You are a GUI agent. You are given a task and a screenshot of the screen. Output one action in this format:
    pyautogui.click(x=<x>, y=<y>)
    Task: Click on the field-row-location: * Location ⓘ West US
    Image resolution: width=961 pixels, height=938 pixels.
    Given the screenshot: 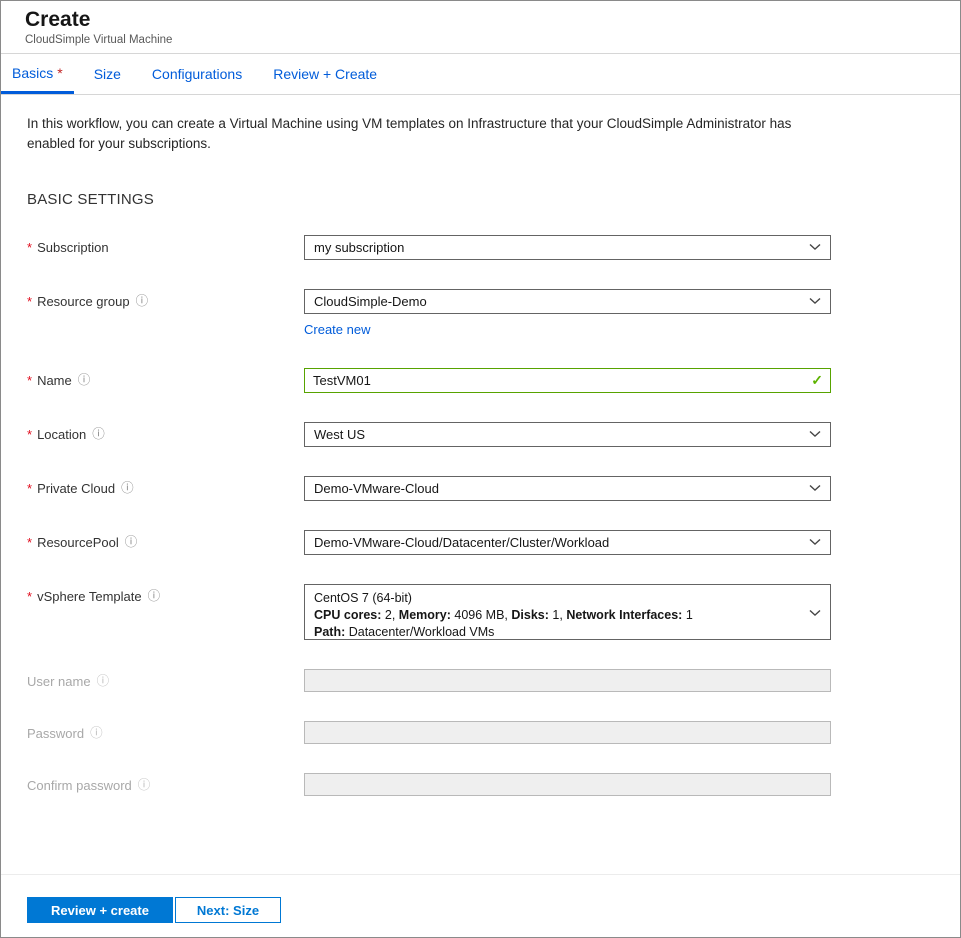 What is the action you would take?
    pyautogui.click(x=480, y=434)
    